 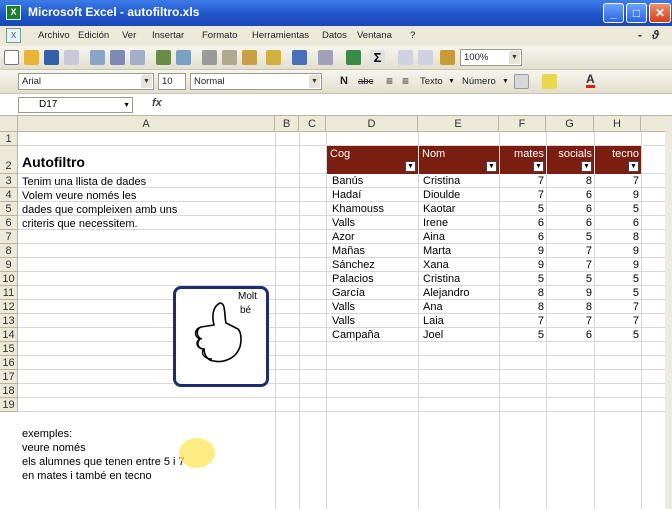 What do you see at coordinates (654, 124) in the screenshot?
I see `column-header-i` at bounding box center [654, 124].